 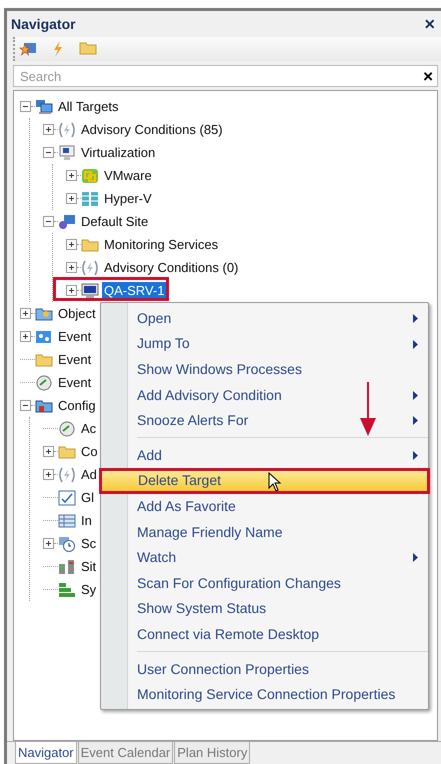 What do you see at coordinates (46, 753) in the screenshot?
I see `tab: Navigator` at bounding box center [46, 753].